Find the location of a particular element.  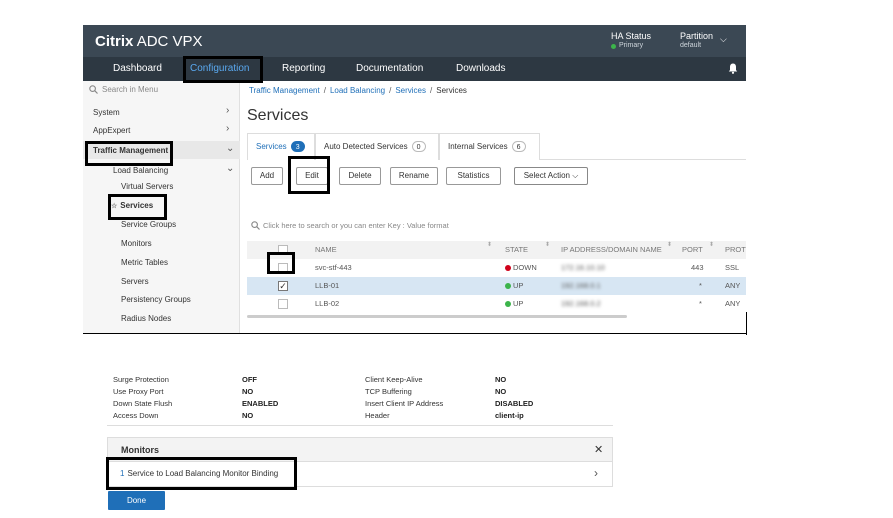

brand-logo: Citrix ADC VPX is located at coordinates (149, 41).